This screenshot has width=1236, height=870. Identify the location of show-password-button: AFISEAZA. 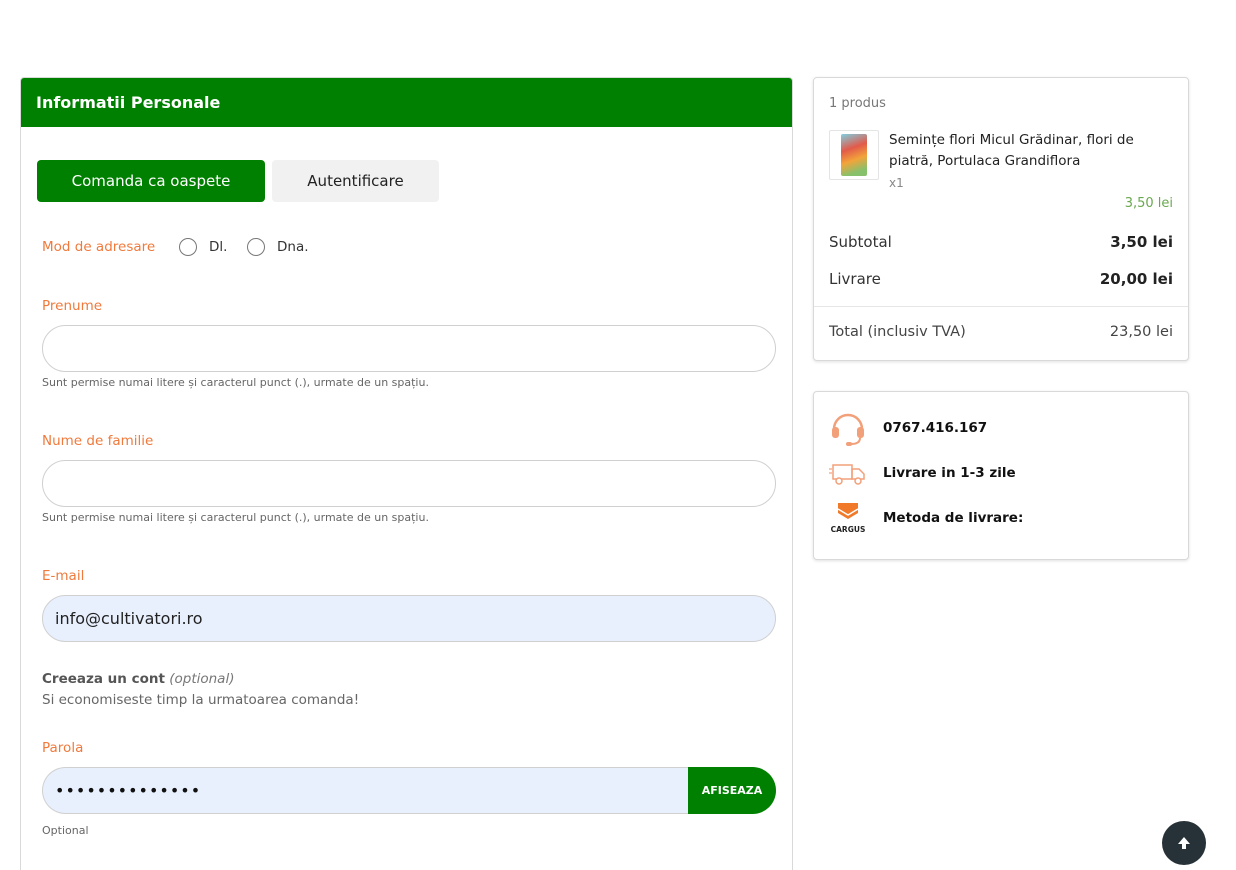
(732, 790).